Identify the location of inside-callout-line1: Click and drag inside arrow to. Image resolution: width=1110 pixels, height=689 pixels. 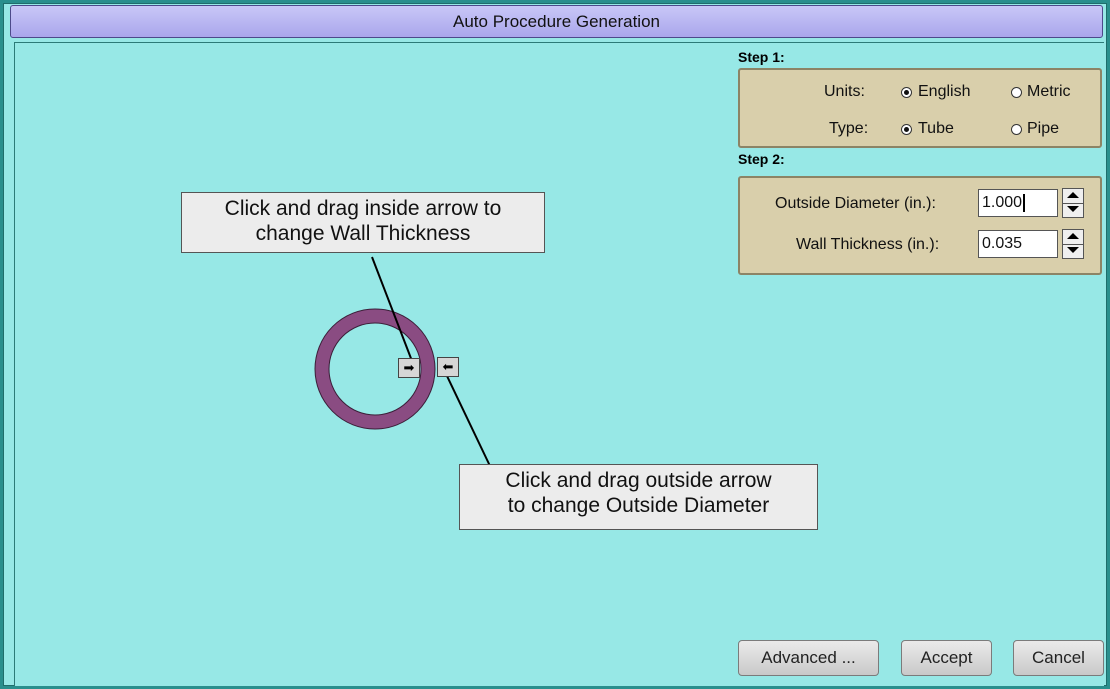
(363, 208).